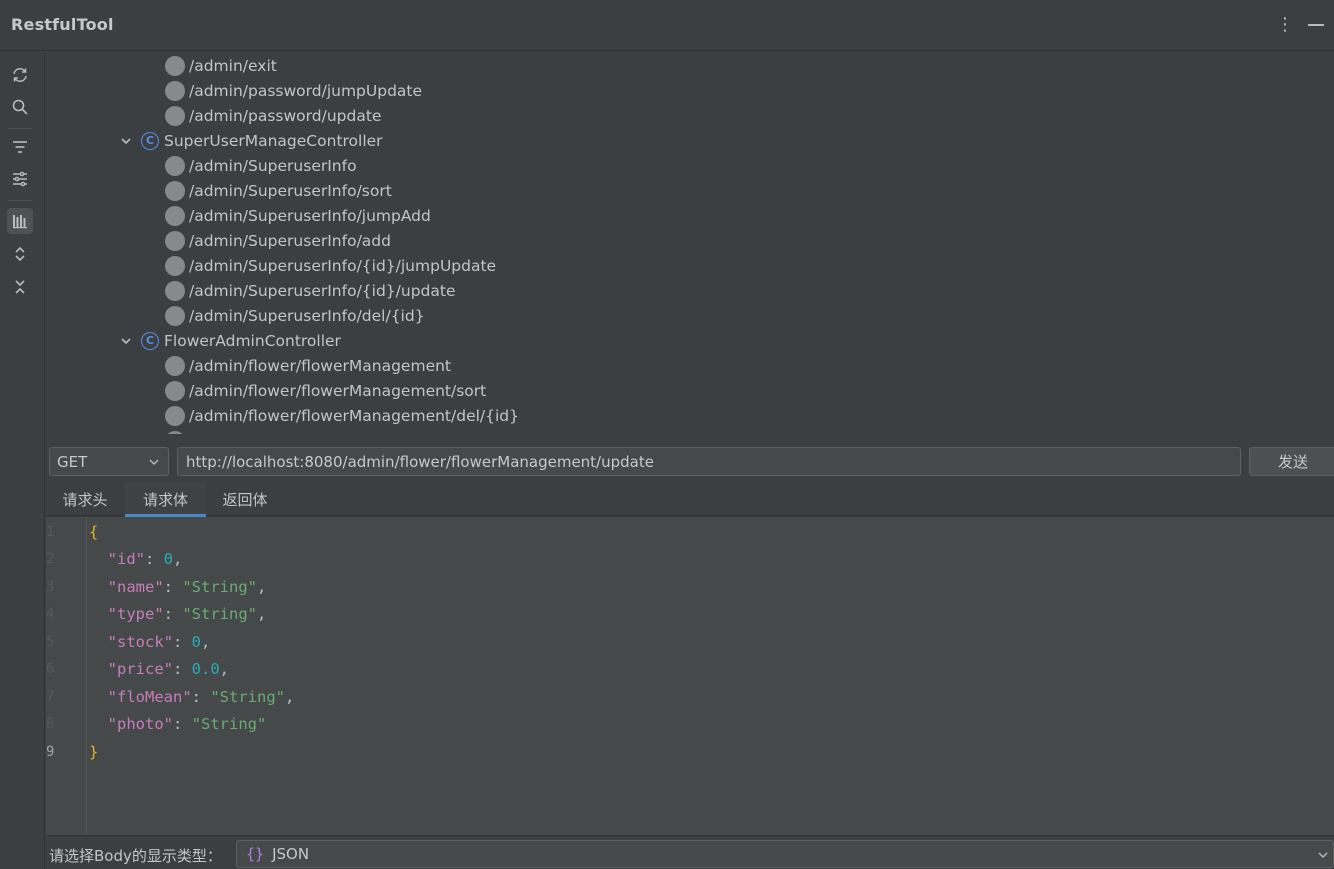 This screenshot has height=869, width=1334. What do you see at coordinates (308, 365) in the screenshot?
I see `tree-item-endpoint: /admin/flower/flowerManagement` at bounding box center [308, 365].